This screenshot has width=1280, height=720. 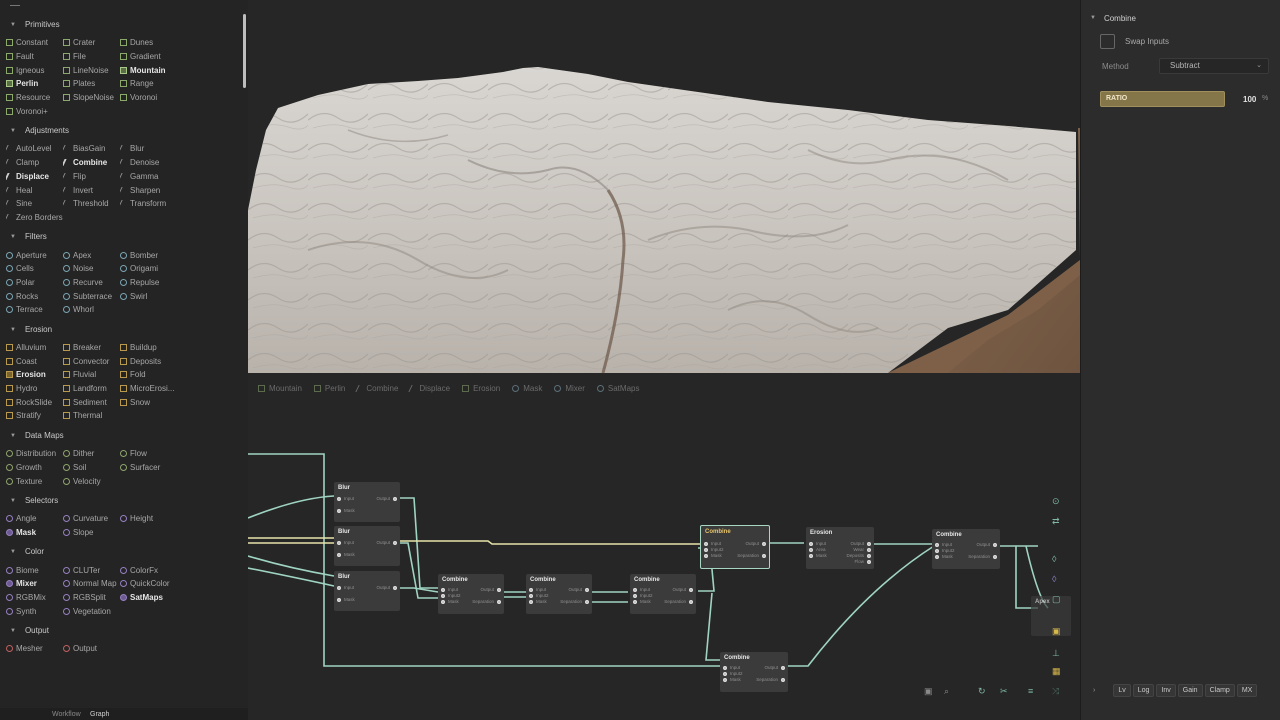 I want to click on library-node-item: Mountain, so click(x=148, y=70).